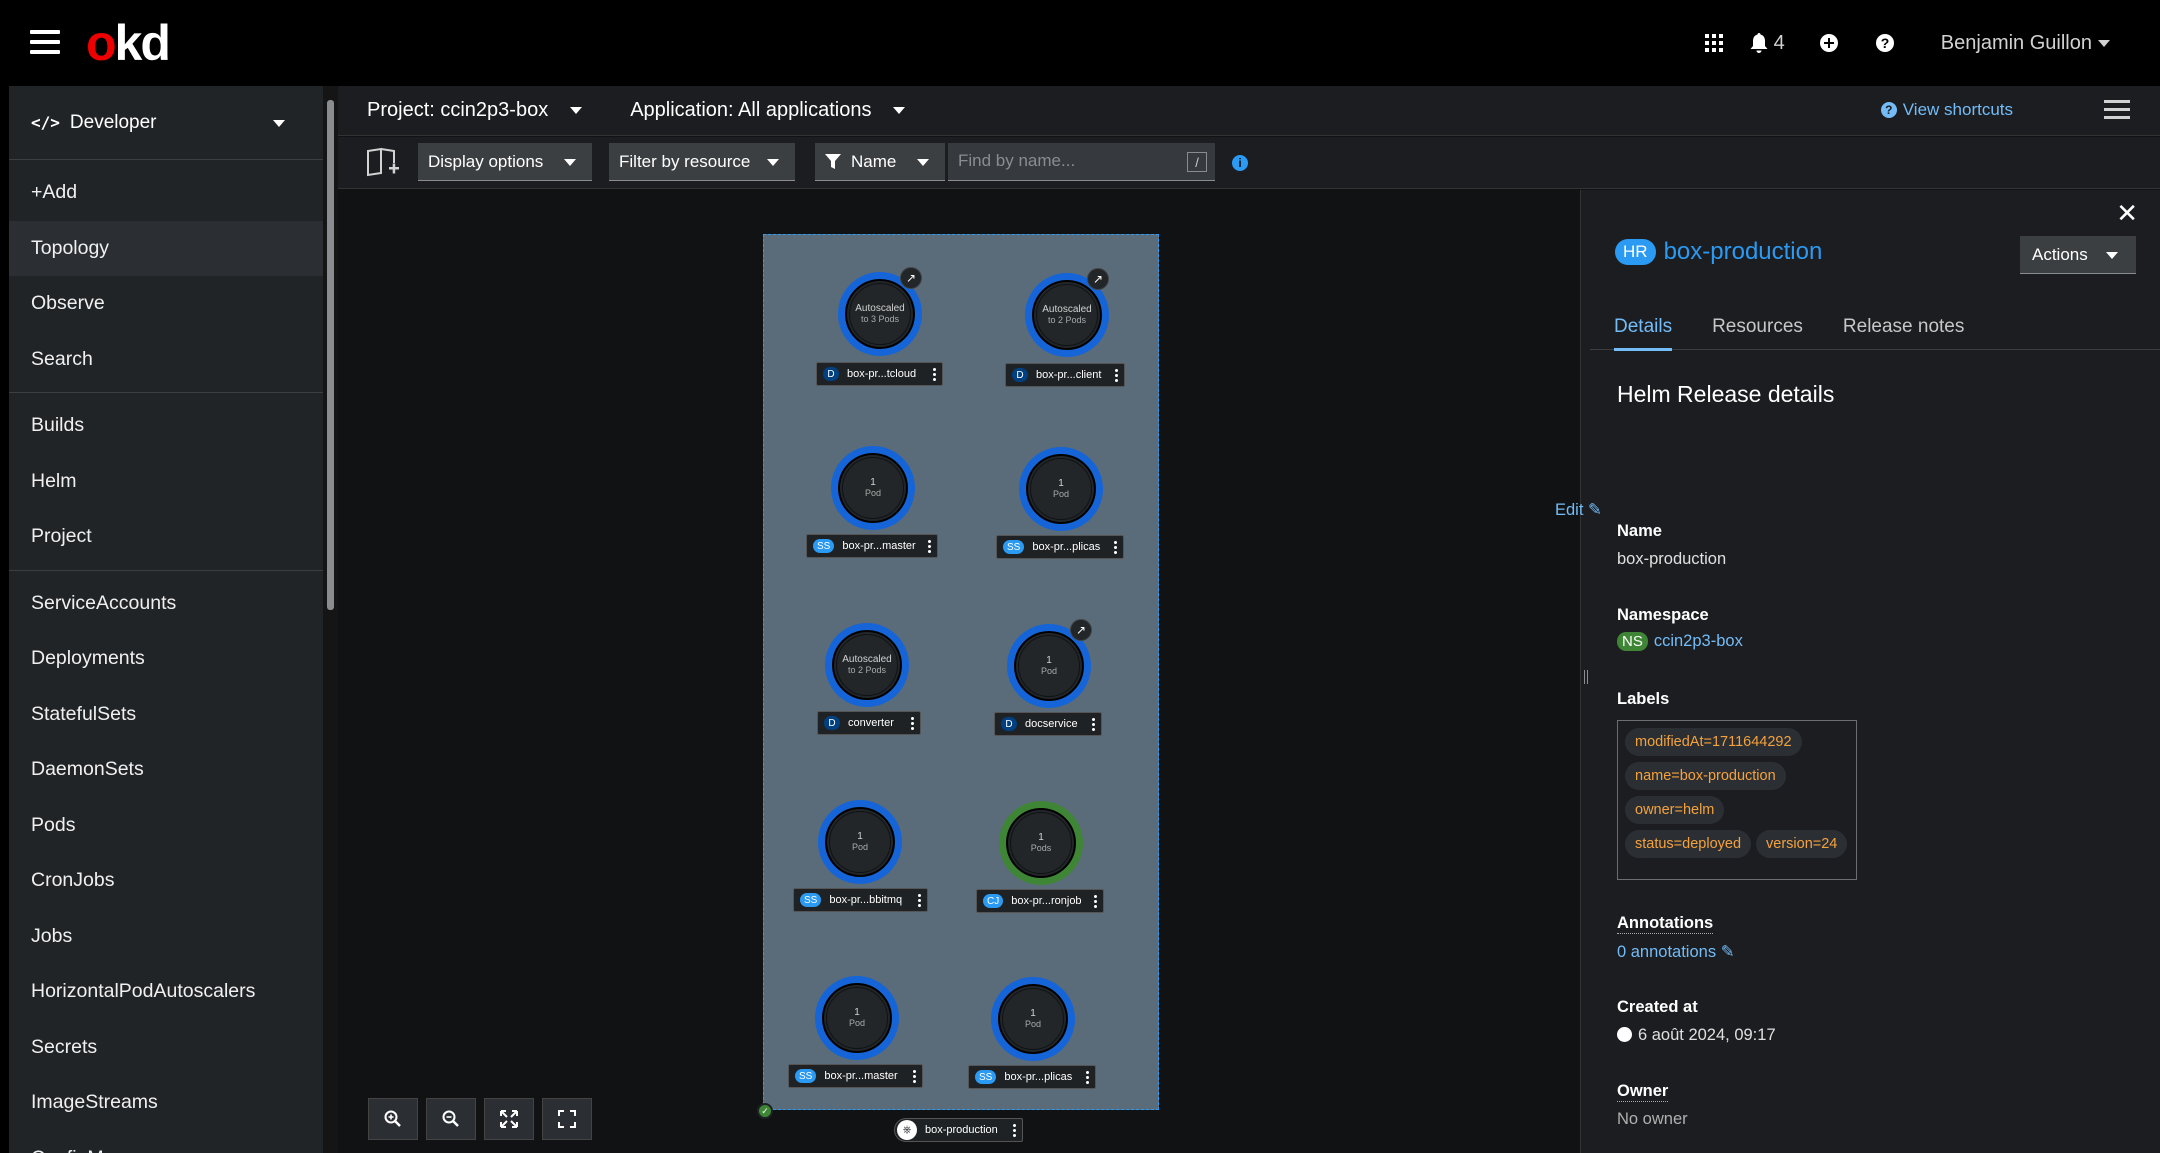  What do you see at coordinates (1063, 161) in the screenshot?
I see `search-input` at bounding box center [1063, 161].